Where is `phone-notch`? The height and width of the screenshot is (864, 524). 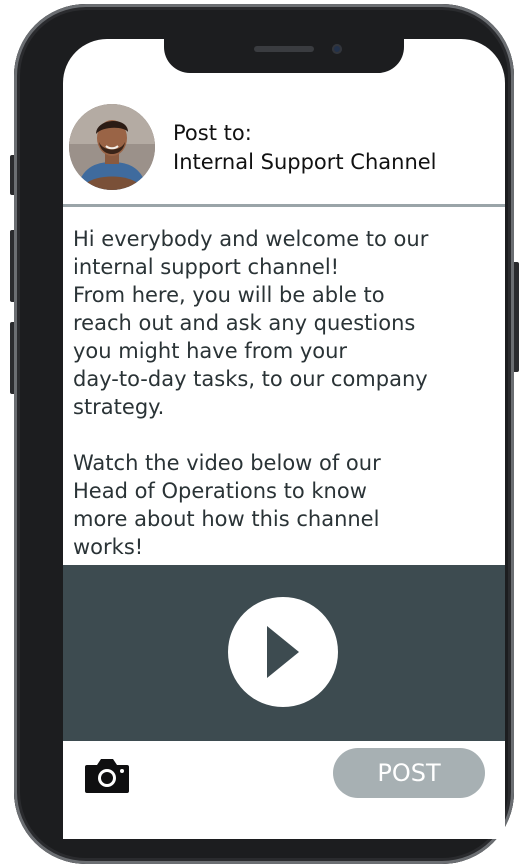 phone-notch is located at coordinates (284, 56).